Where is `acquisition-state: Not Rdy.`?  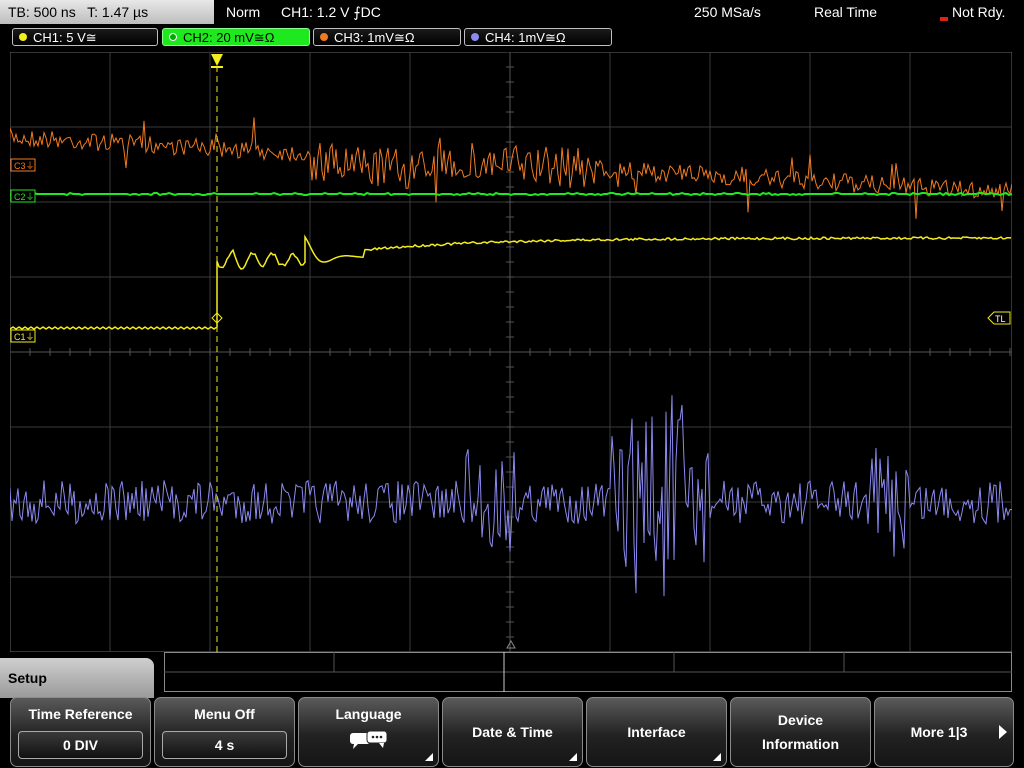
acquisition-state: Not Rdy. is located at coordinates (979, 12).